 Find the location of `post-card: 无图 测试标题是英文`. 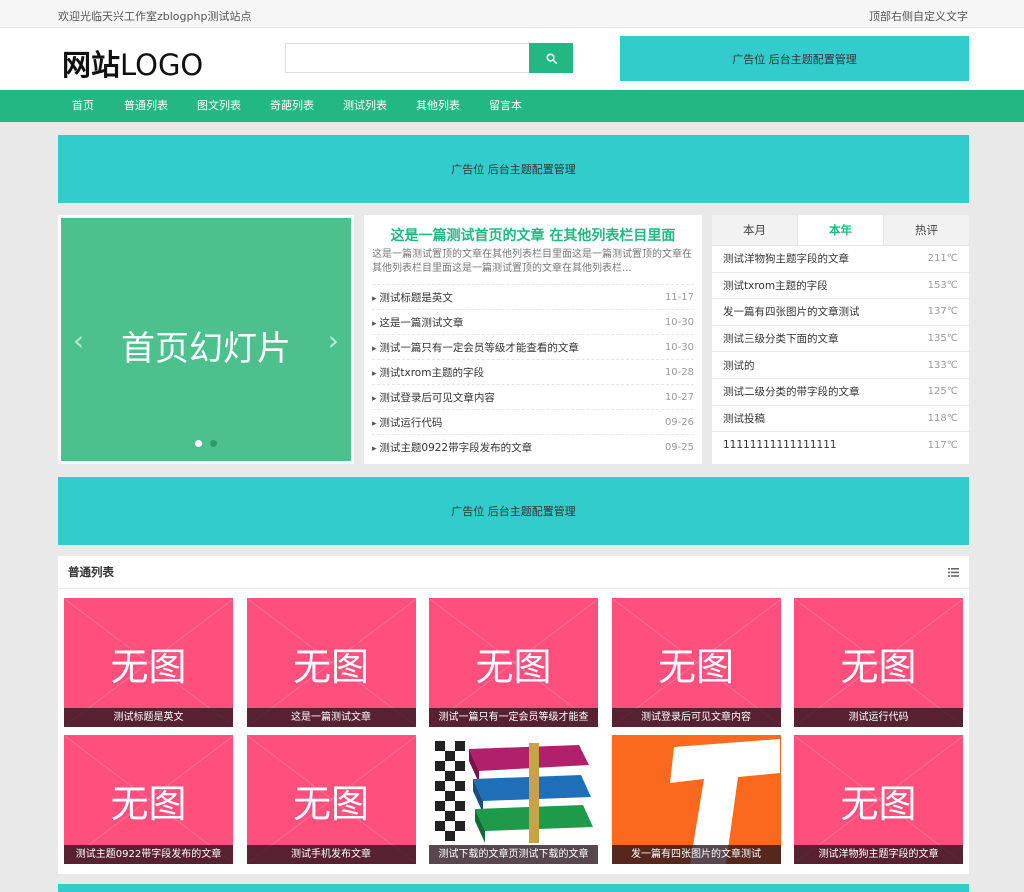

post-card: 无图 测试标题是英文 is located at coordinates (148, 662).